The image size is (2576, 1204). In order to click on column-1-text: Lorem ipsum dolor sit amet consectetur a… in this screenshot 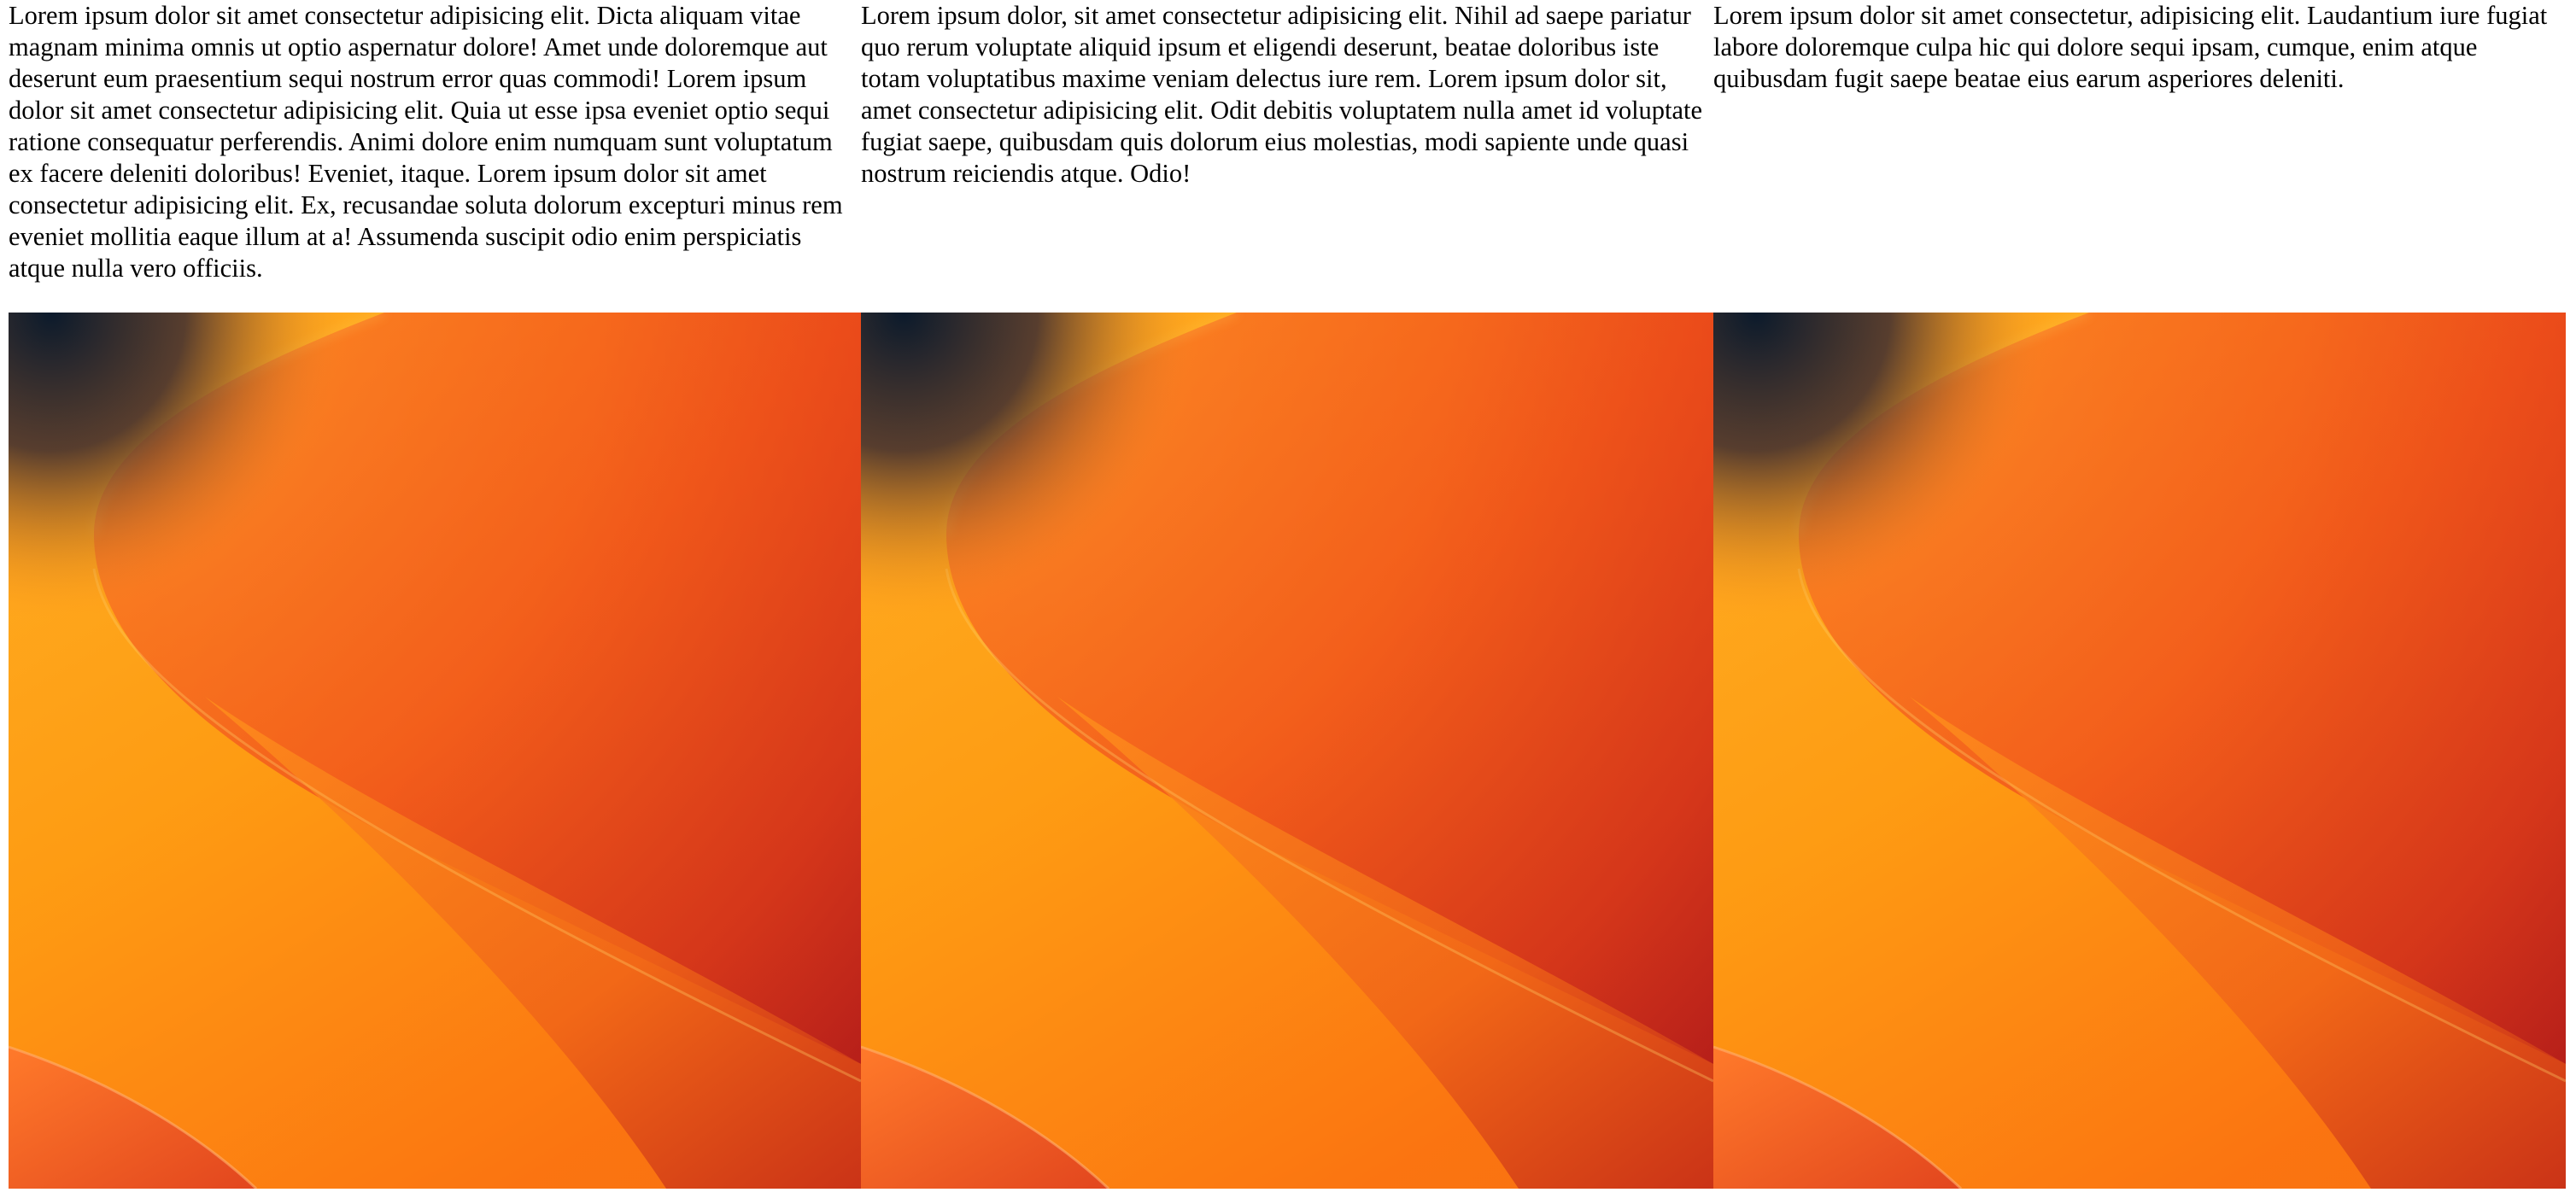, I will do `click(426, 142)`.